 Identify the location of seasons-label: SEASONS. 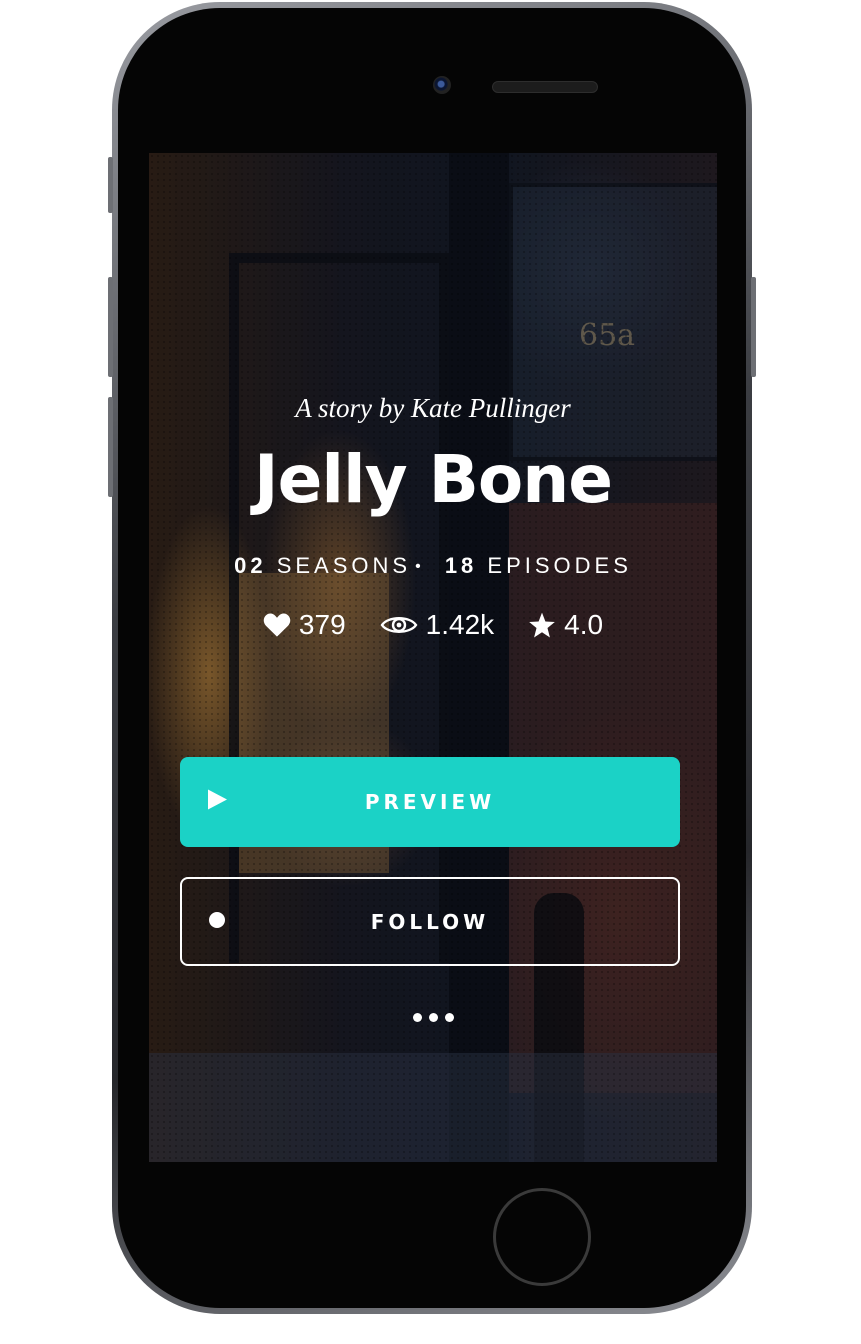
(344, 565).